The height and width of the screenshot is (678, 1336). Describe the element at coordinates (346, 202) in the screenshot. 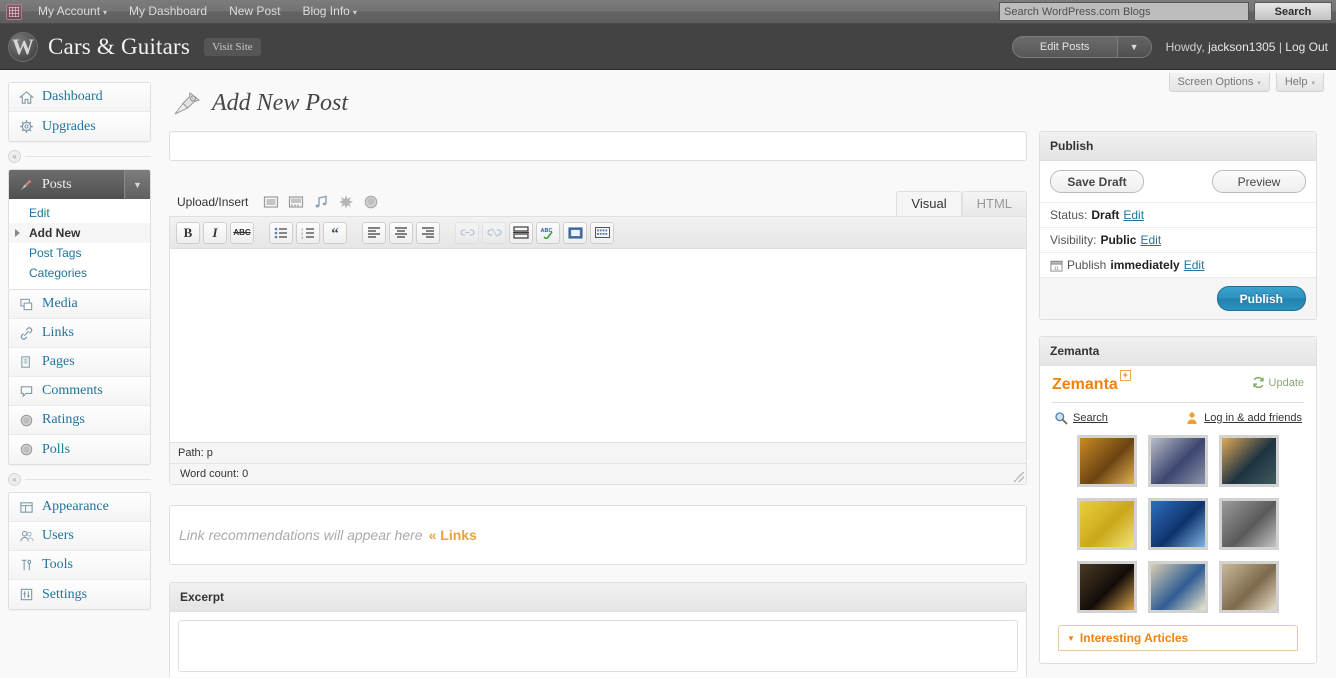

I see `add-media-icon` at that location.